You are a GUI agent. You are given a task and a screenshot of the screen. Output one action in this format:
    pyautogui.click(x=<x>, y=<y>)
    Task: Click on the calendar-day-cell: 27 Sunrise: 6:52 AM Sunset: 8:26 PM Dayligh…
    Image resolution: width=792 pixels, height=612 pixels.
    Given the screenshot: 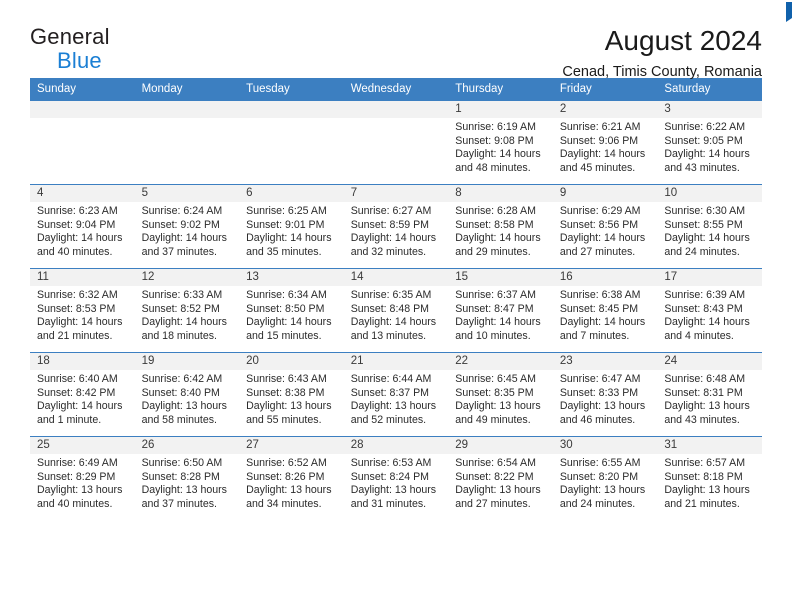 What is the action you would take?
    pyautogui.click(x=291, y=478)
    